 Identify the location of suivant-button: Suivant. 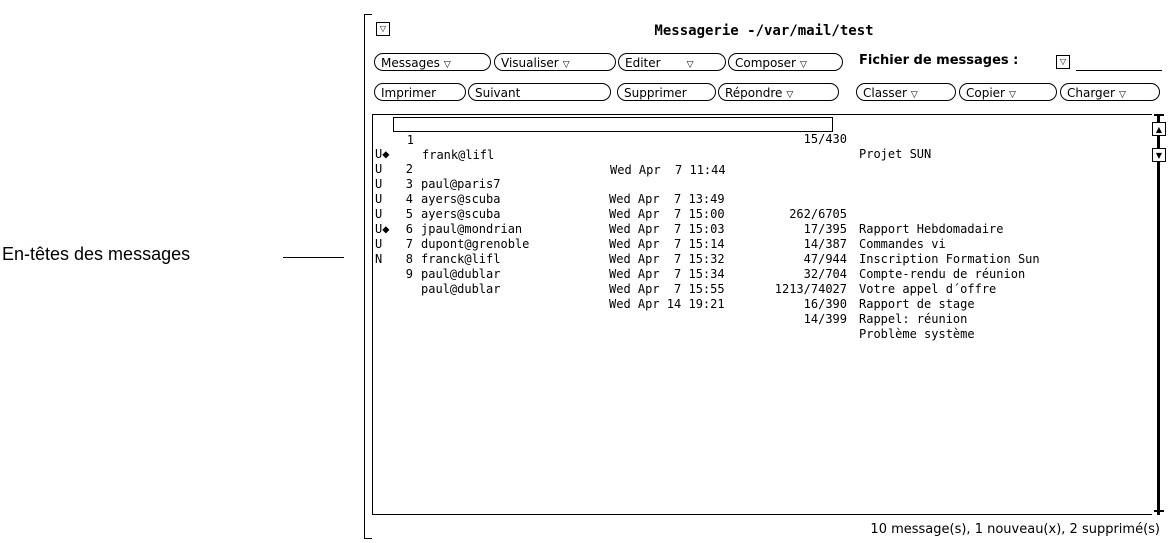
(539, 92).